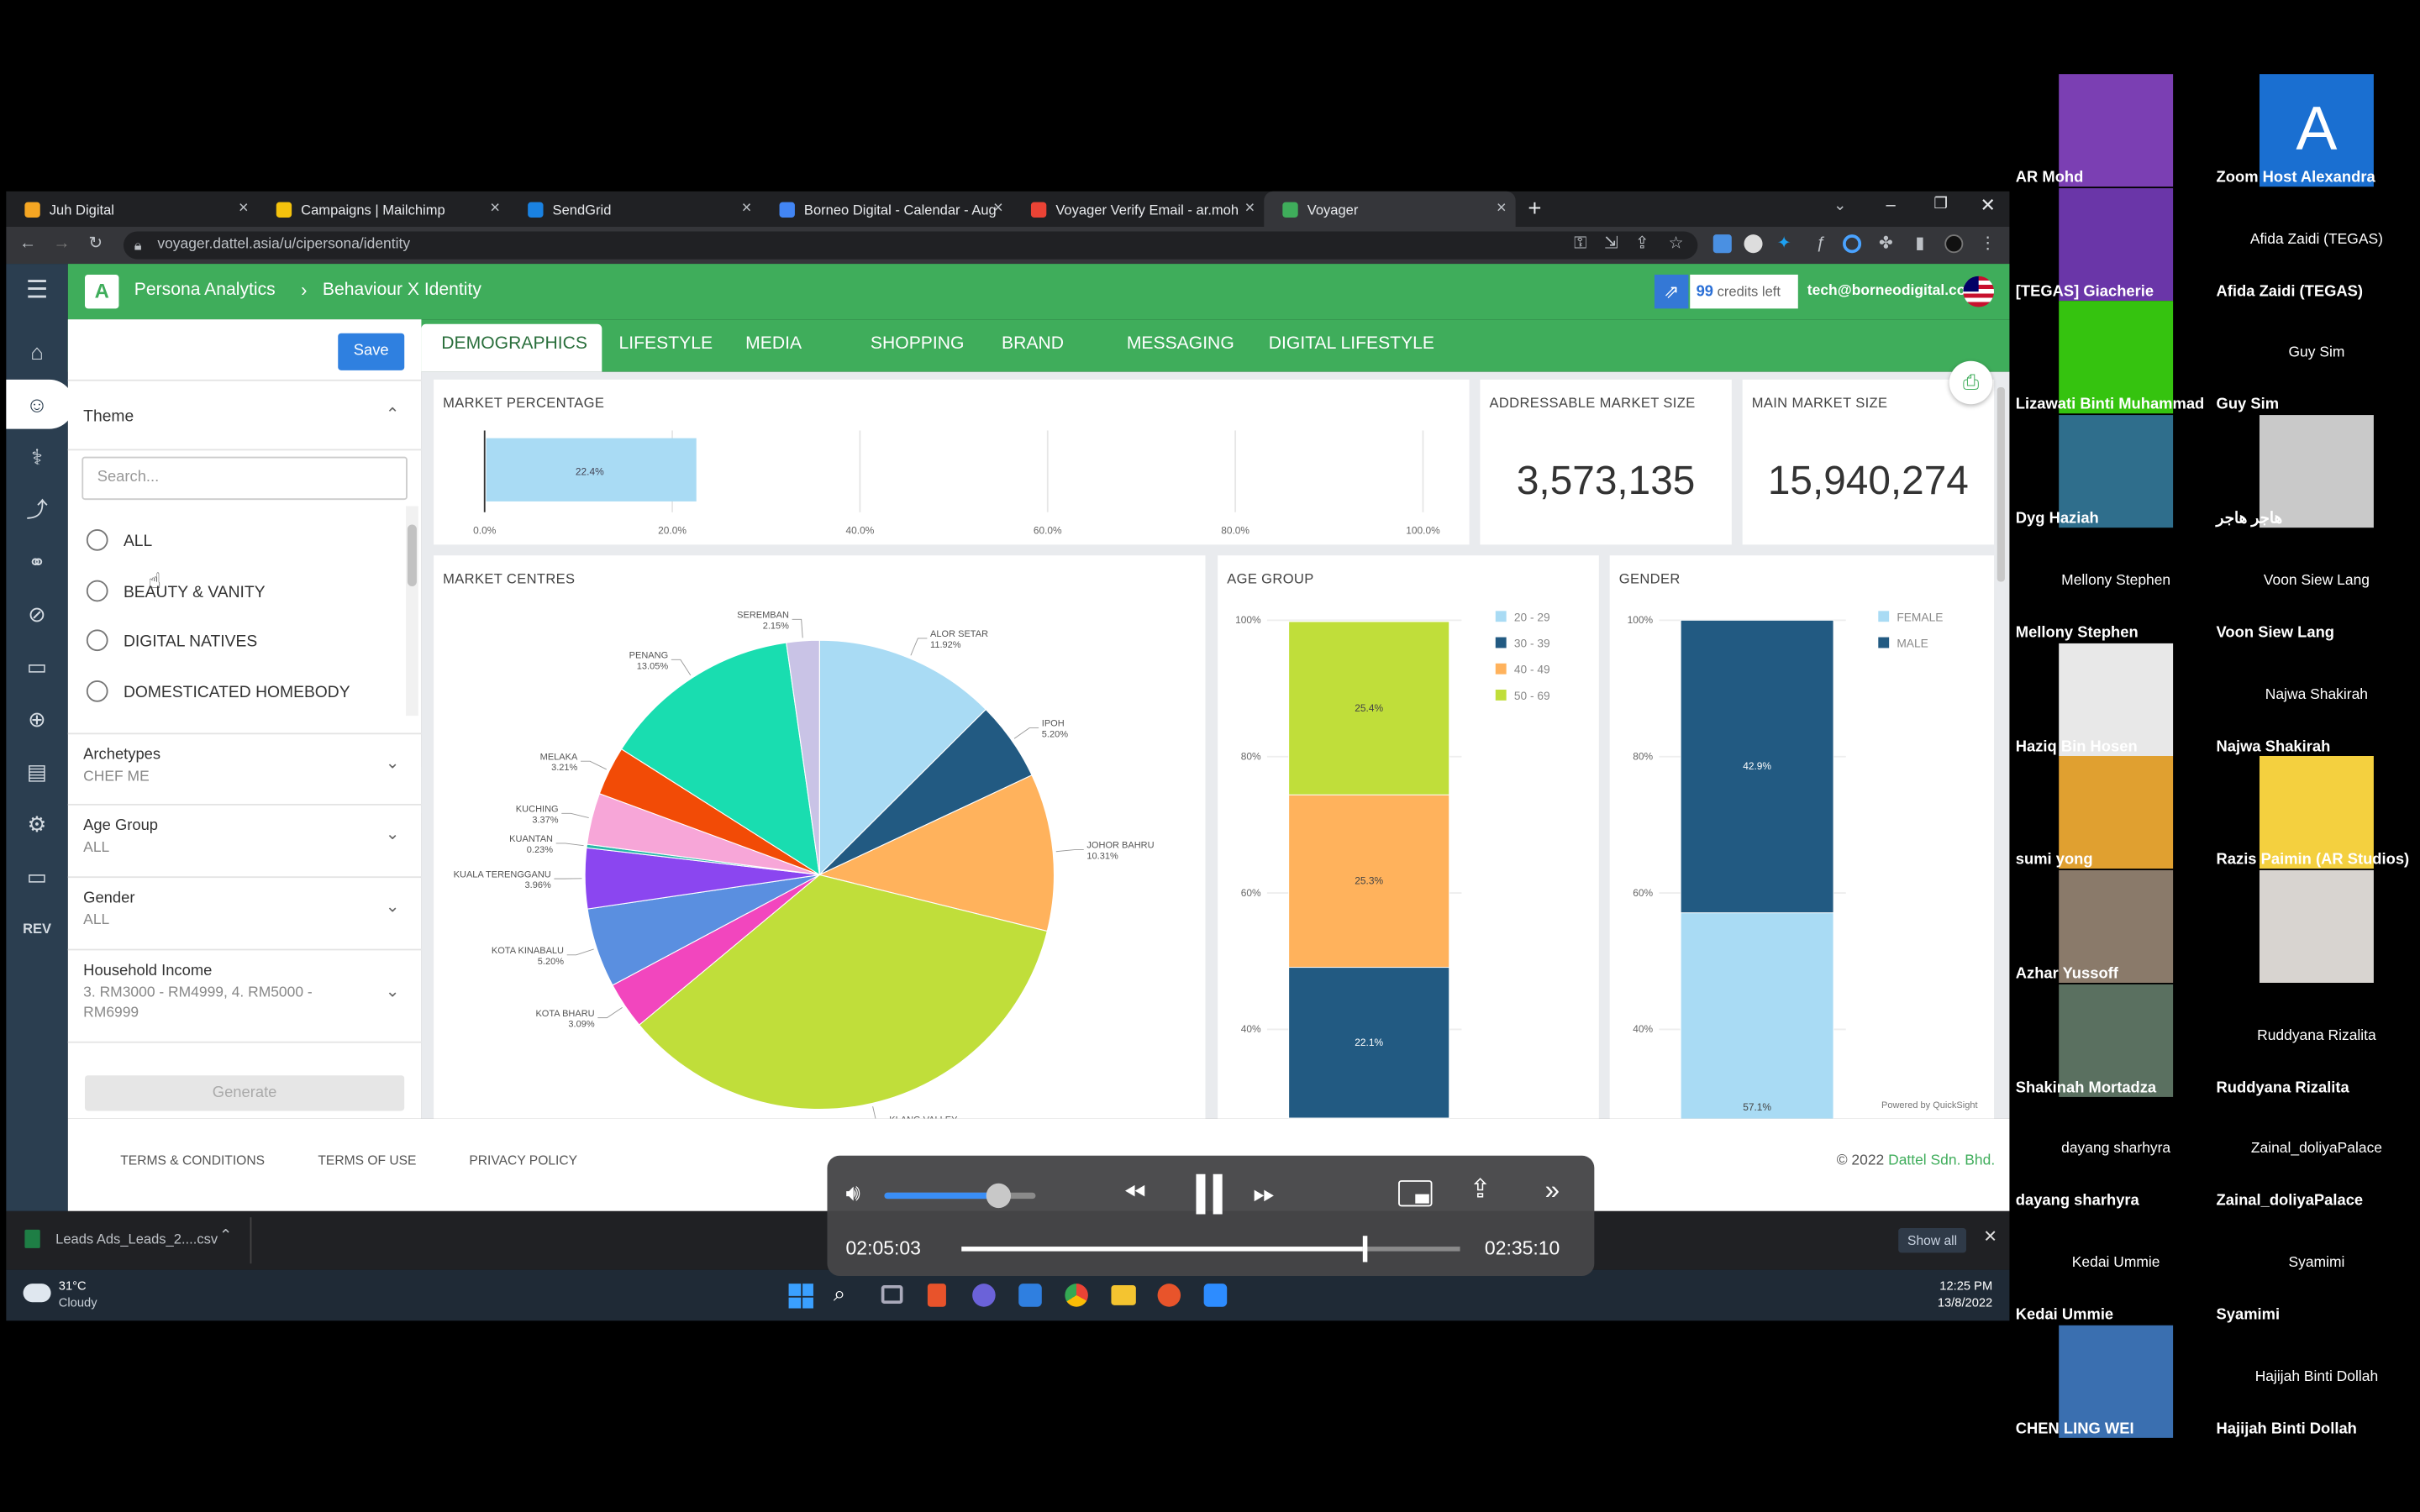  What do you see at coordinates (2317, 471) in the screenshot?
I see `participant-tile: هاجر هاجر` at bounding box center [2317, 471].